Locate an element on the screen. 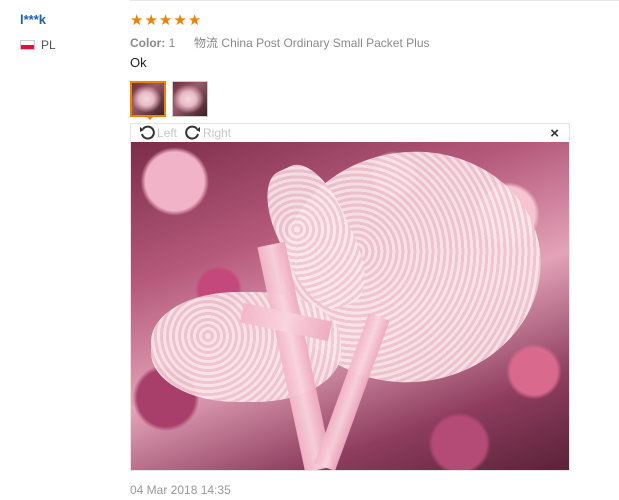  rotate-left-button: Left is located at coordinates (158, 133).